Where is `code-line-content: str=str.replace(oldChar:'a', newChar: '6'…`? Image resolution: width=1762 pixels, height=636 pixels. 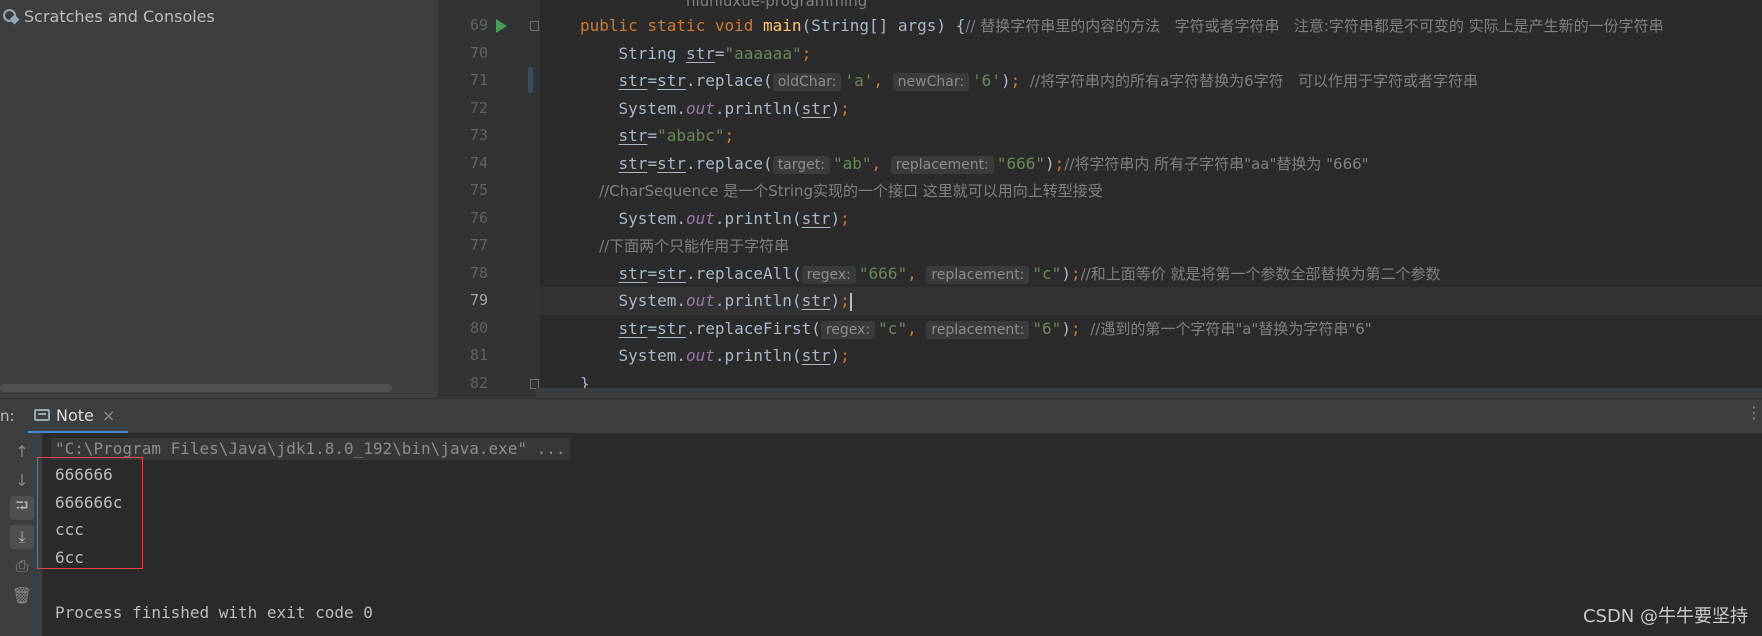 code-line-content: str=str.replace(oldChar:'a', newChar: '6'… is located at coordinates (1029, 82).